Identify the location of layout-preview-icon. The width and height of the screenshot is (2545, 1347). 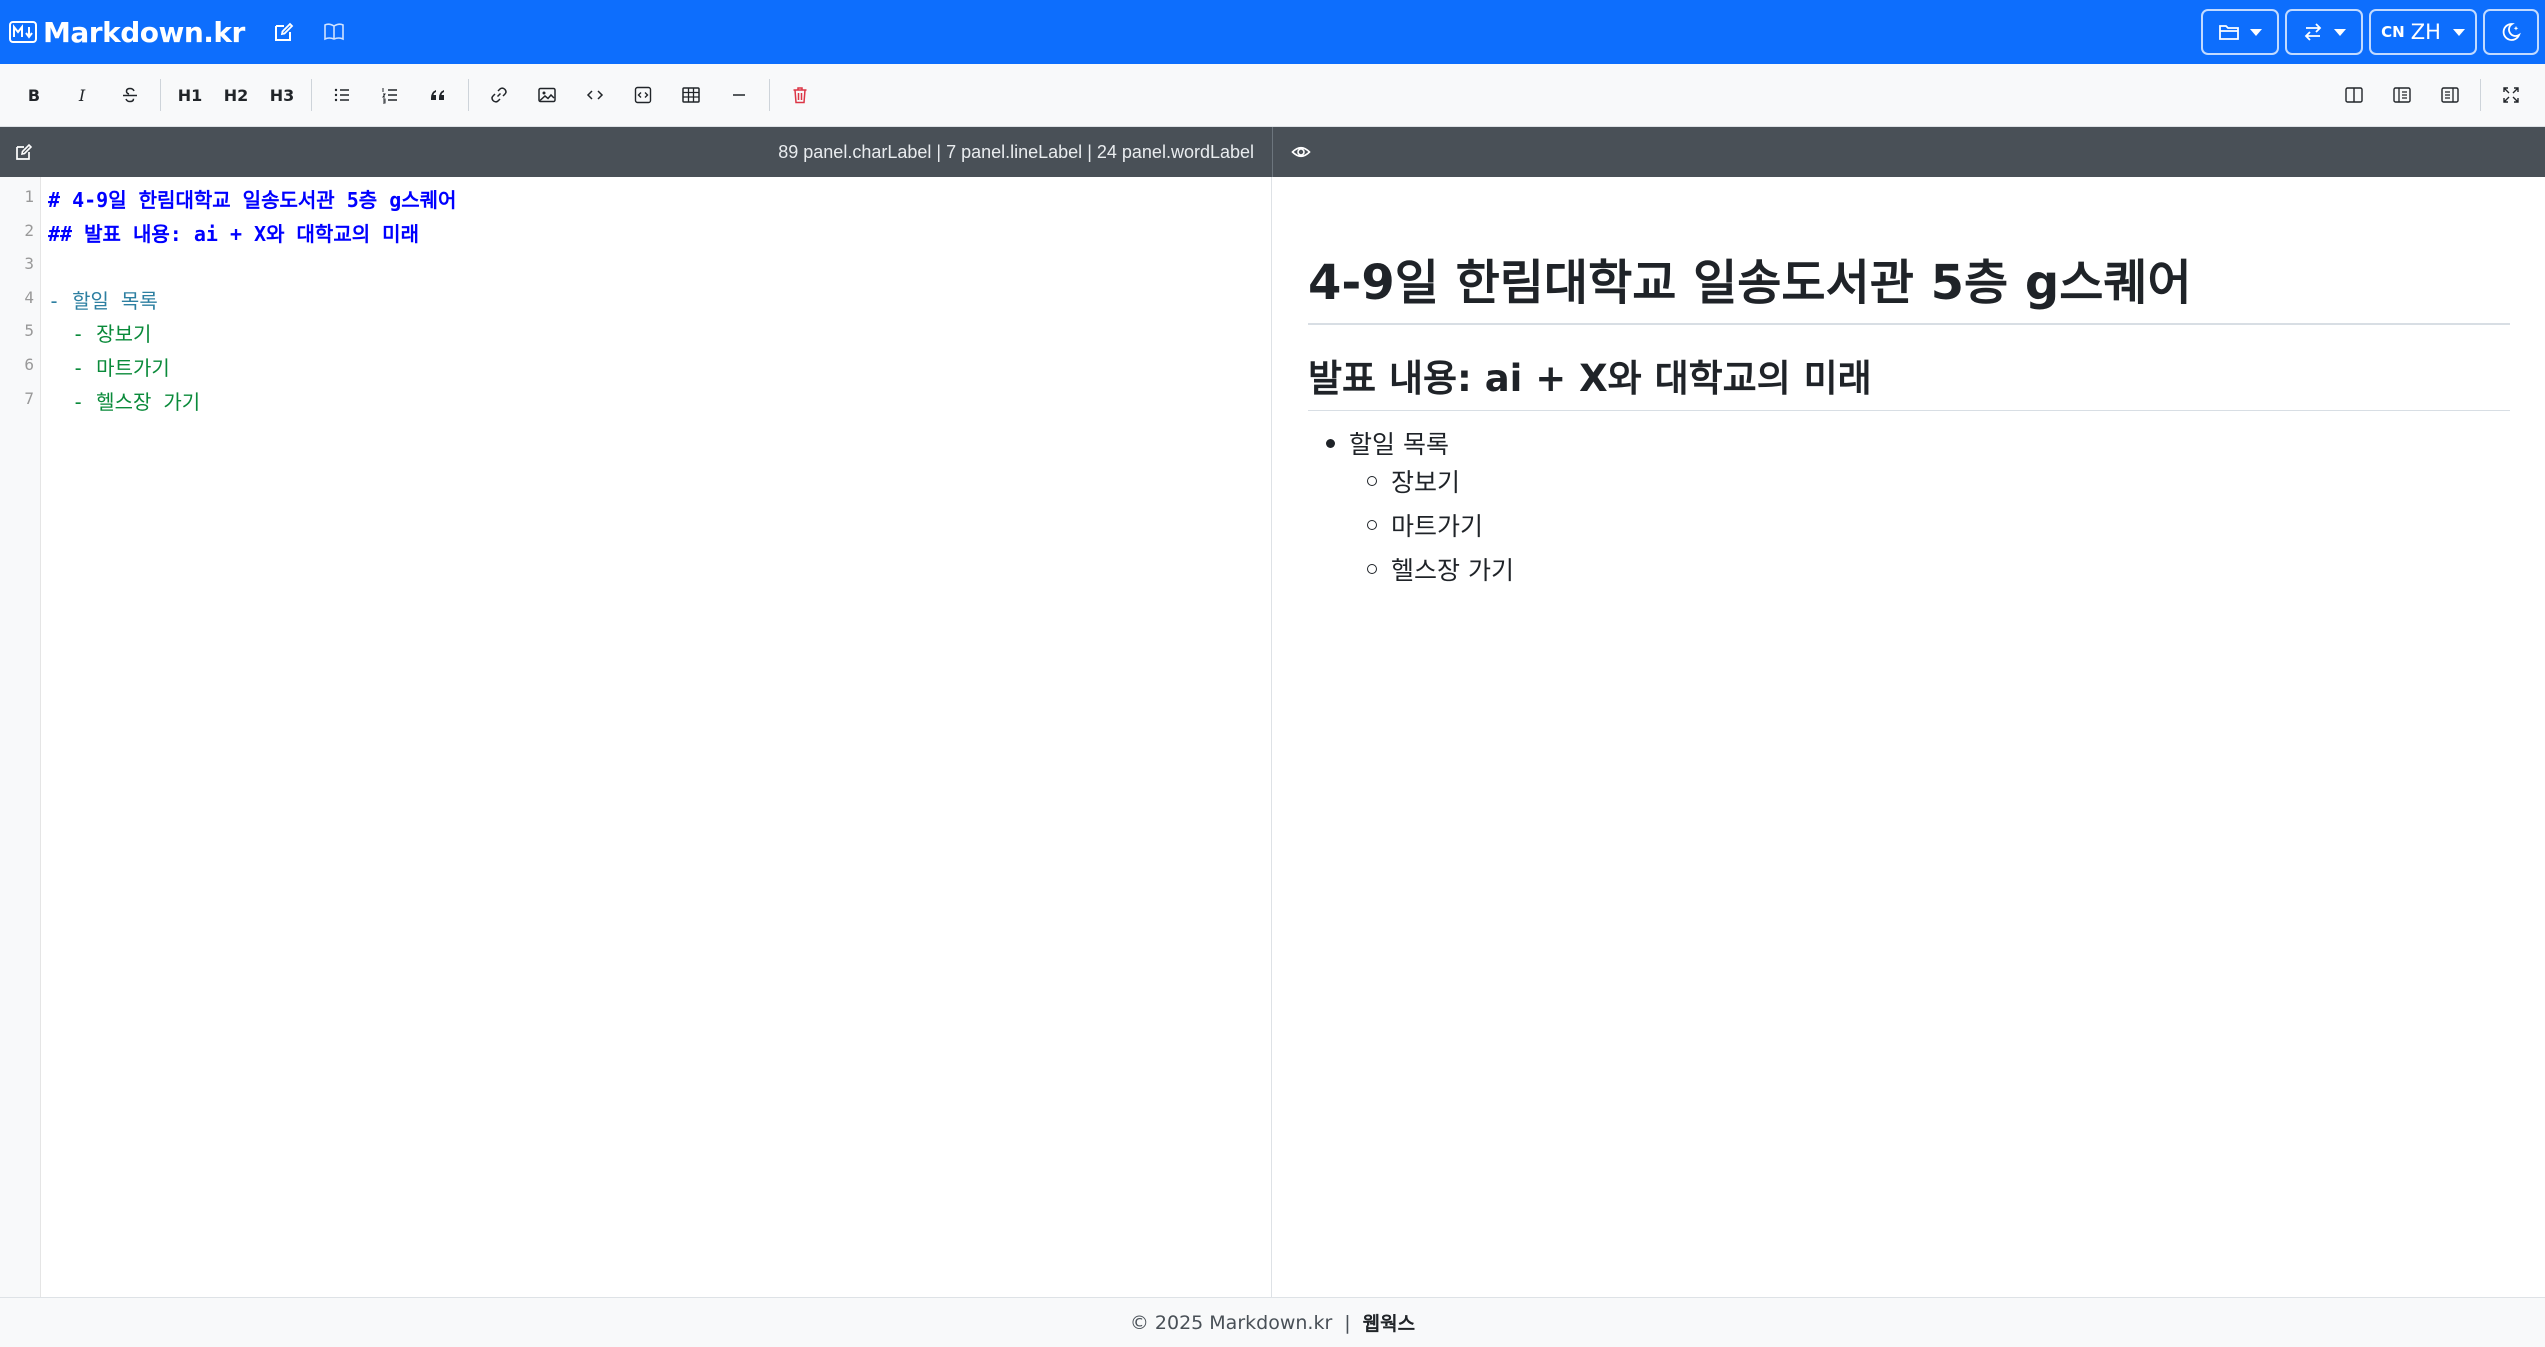
(2450, 95).